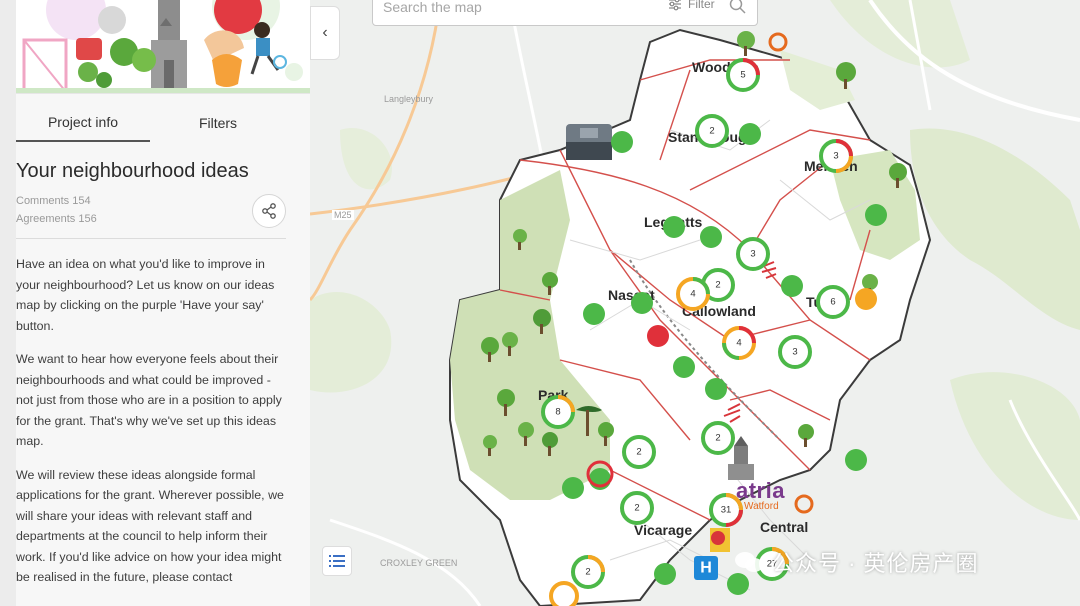 Image resolution: width=1080 pixels, height=606 pixels. I want to click on community-illustration, so click(163, 46).